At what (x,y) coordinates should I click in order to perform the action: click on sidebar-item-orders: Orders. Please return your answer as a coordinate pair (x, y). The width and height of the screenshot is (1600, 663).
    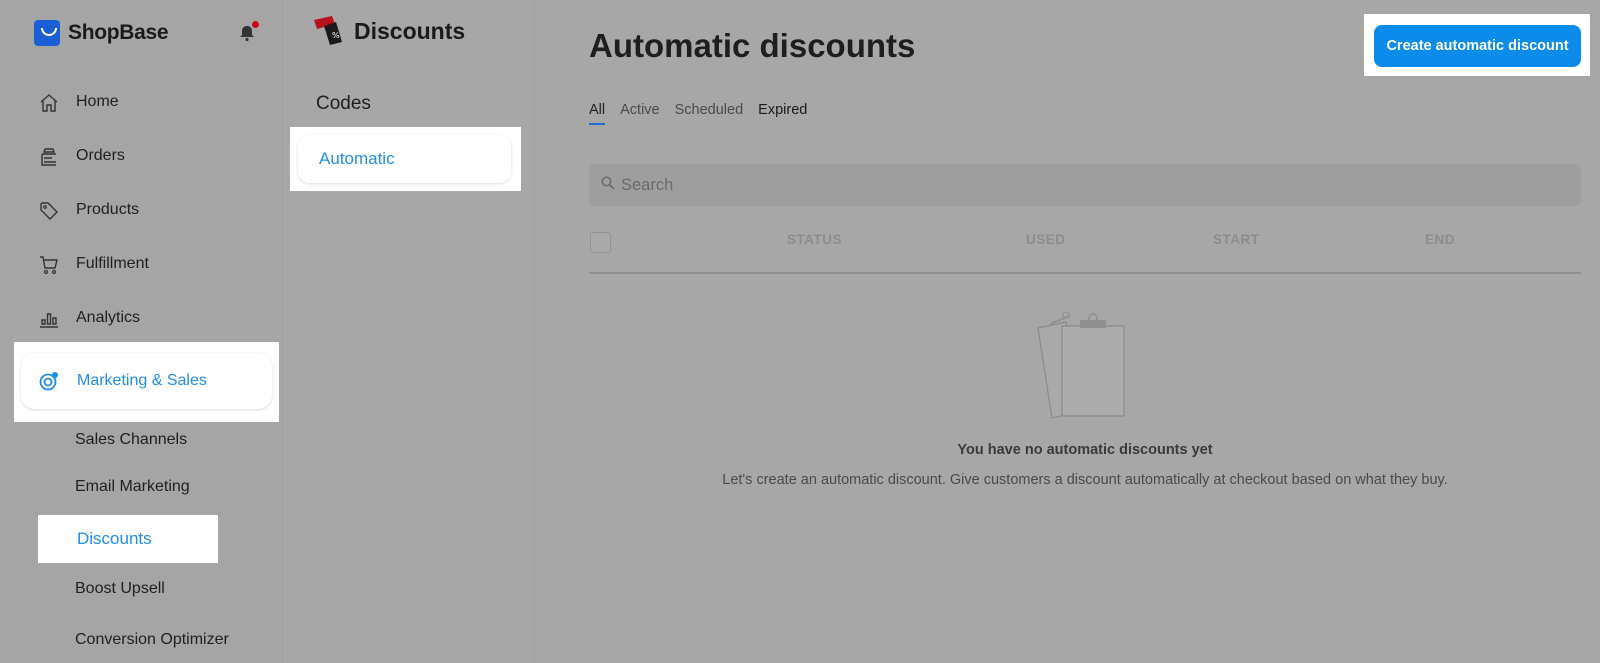
    Looking at the image, I should click on (146, 156).